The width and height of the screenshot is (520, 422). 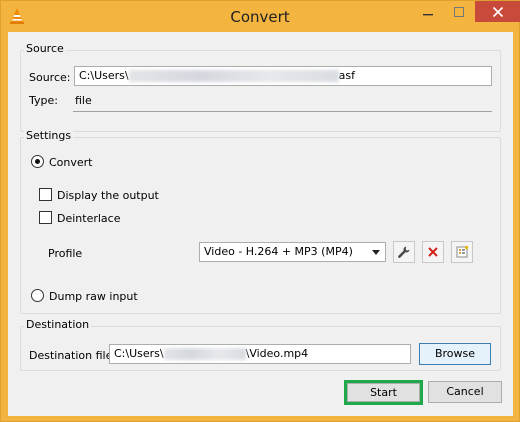 What do you see at coordinates (282, 111) in the screenshot?
I see `source-separator` at bounding box center [282, 111].